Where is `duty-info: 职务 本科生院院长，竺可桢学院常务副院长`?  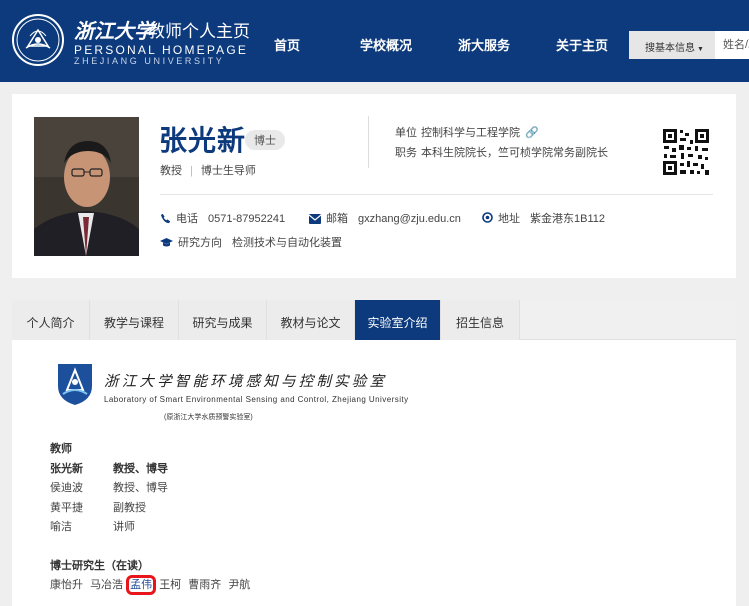
duty-info: 职务 本科生院院长，竺可桢学院常务副院长 is located at coordinates (501, 152).